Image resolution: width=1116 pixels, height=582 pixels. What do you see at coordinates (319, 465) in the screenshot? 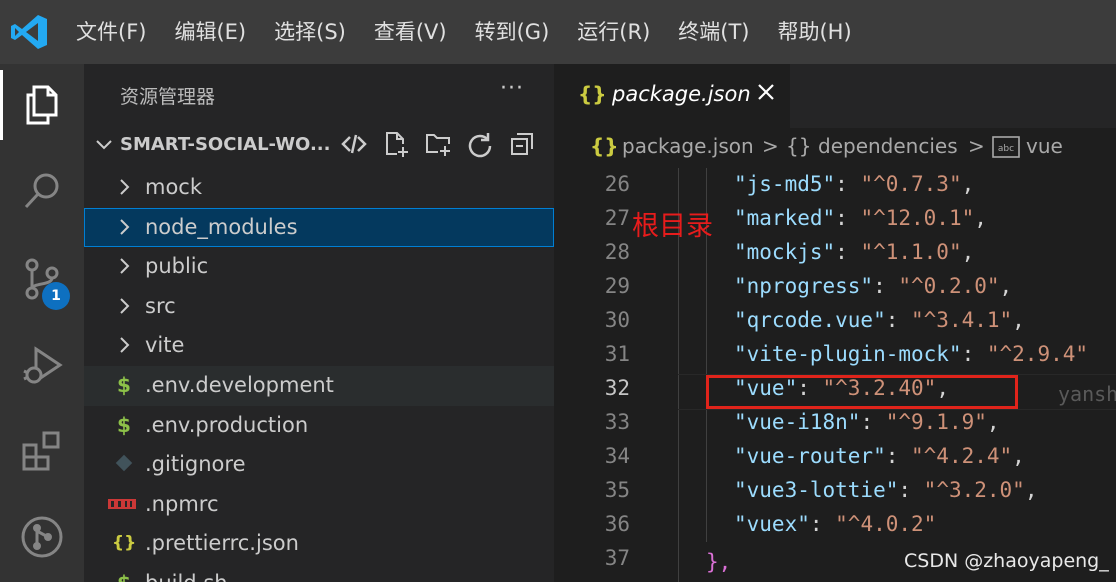
I see `tree-item: .gitignore` at bounding box center [319, 465].